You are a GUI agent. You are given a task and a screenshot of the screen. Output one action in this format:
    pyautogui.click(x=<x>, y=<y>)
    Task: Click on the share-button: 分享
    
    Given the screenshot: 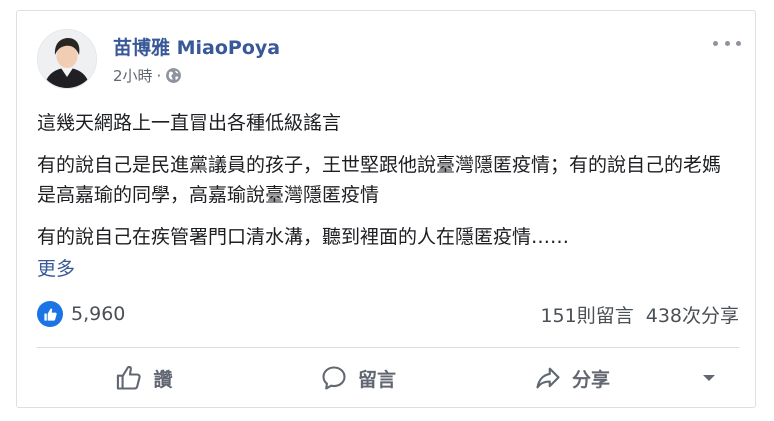 What is the action you would take?
    pyautogui.click(x=572, y=378)
    